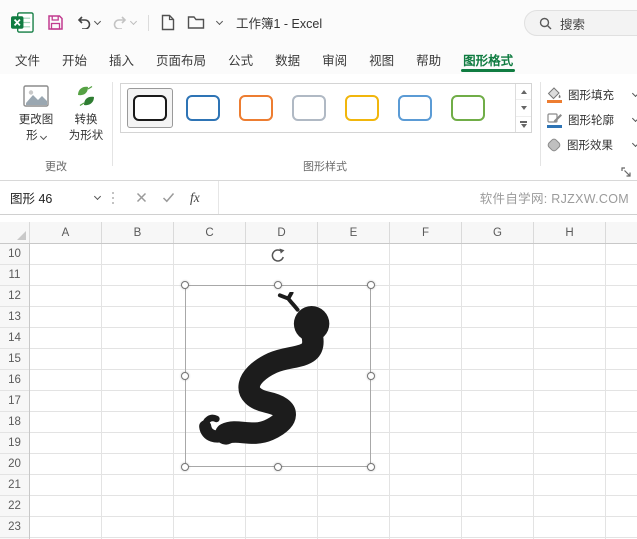  What do you see at coordinates (97, 21) in the screenshot?
I see `undo-dropdown-icon` at bounding box center [97, 21].